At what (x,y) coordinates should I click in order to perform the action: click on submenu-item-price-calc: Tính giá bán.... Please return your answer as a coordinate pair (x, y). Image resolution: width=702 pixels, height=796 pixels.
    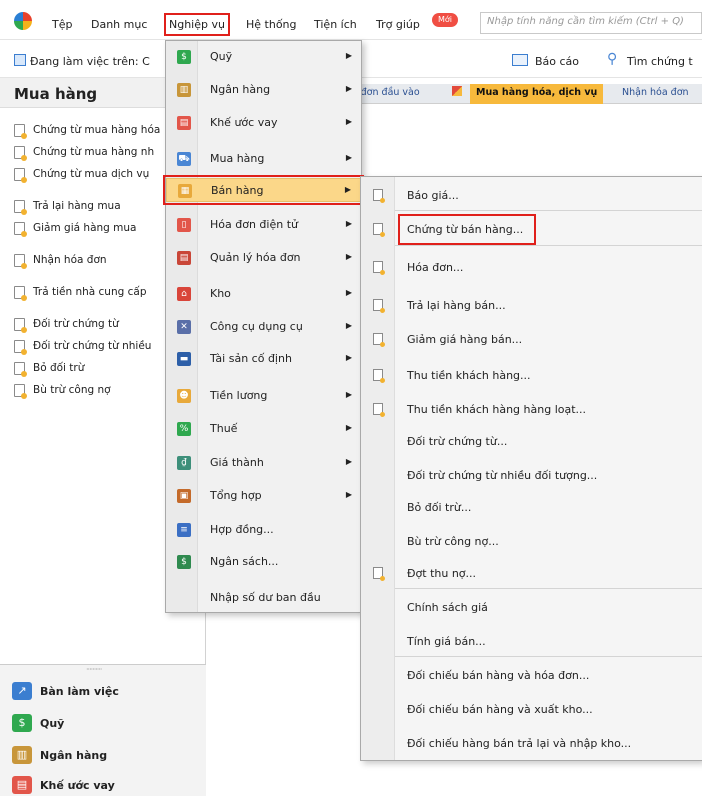
    Looking at the image, I should click on (531, 641).